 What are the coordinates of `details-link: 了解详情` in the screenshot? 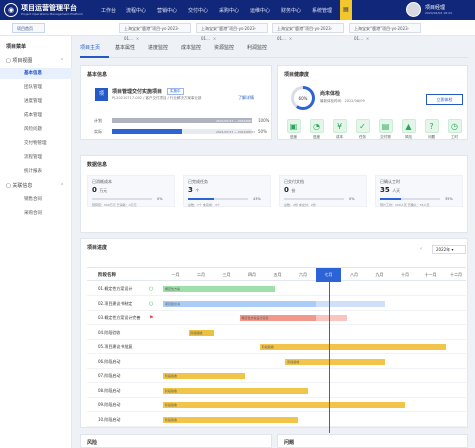 It's located at (246, 98).